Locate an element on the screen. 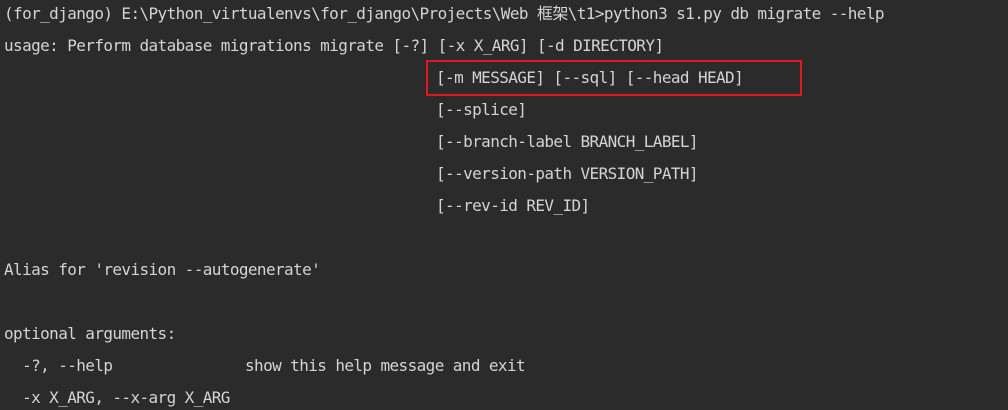 This screenshot has height=410, width=1008. option-flag-x-arg: -x X_ARG, --x-arg X_ARG is located at coordinates (117, 397).